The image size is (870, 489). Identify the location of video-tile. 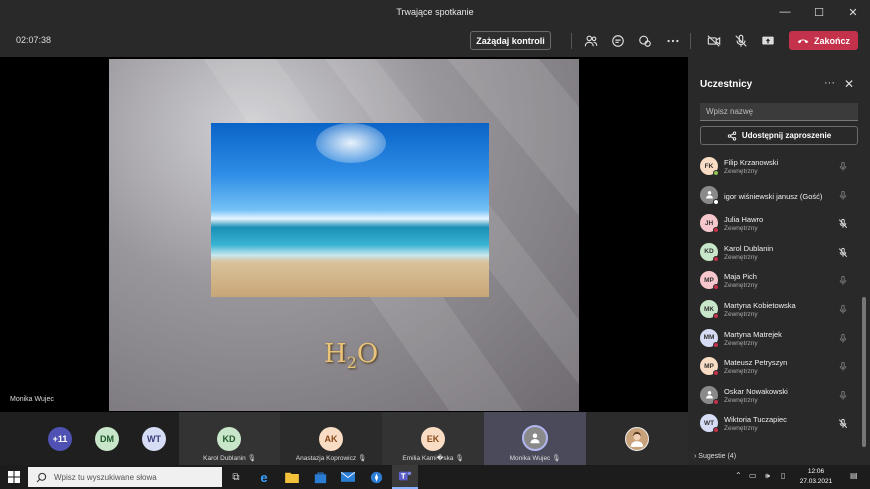
(637, 438).